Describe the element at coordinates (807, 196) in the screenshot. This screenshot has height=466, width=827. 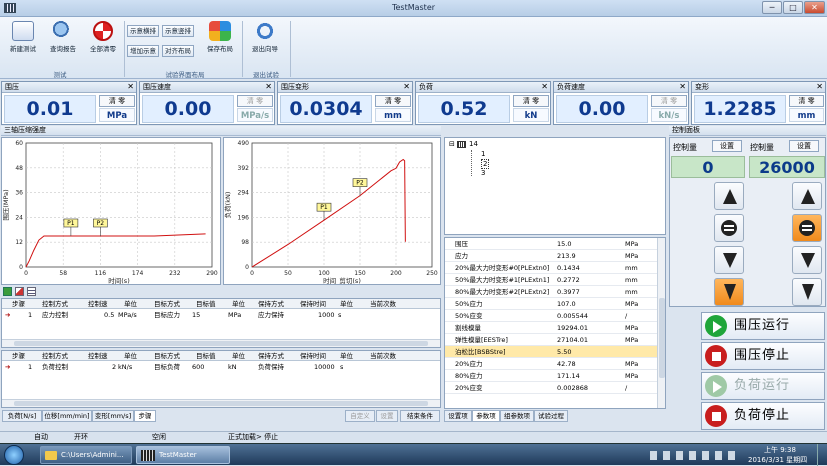
I see `load-up-button` at that location.